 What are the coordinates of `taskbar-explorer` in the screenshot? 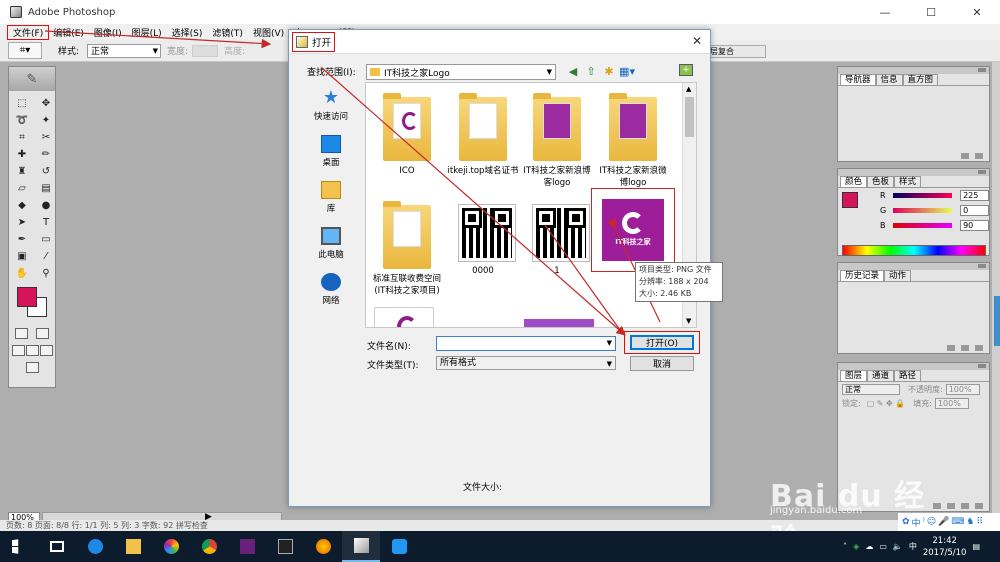 It's located at (133, 546).